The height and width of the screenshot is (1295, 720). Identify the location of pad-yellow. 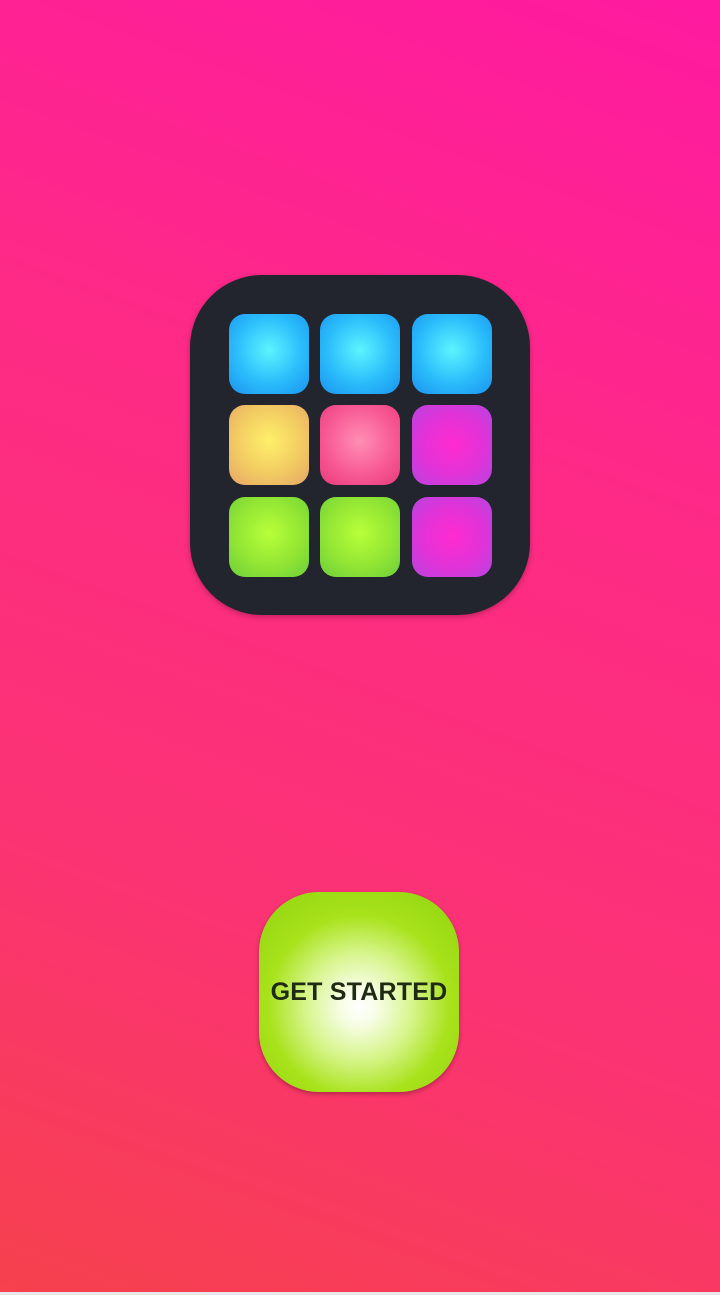
(269, 445).